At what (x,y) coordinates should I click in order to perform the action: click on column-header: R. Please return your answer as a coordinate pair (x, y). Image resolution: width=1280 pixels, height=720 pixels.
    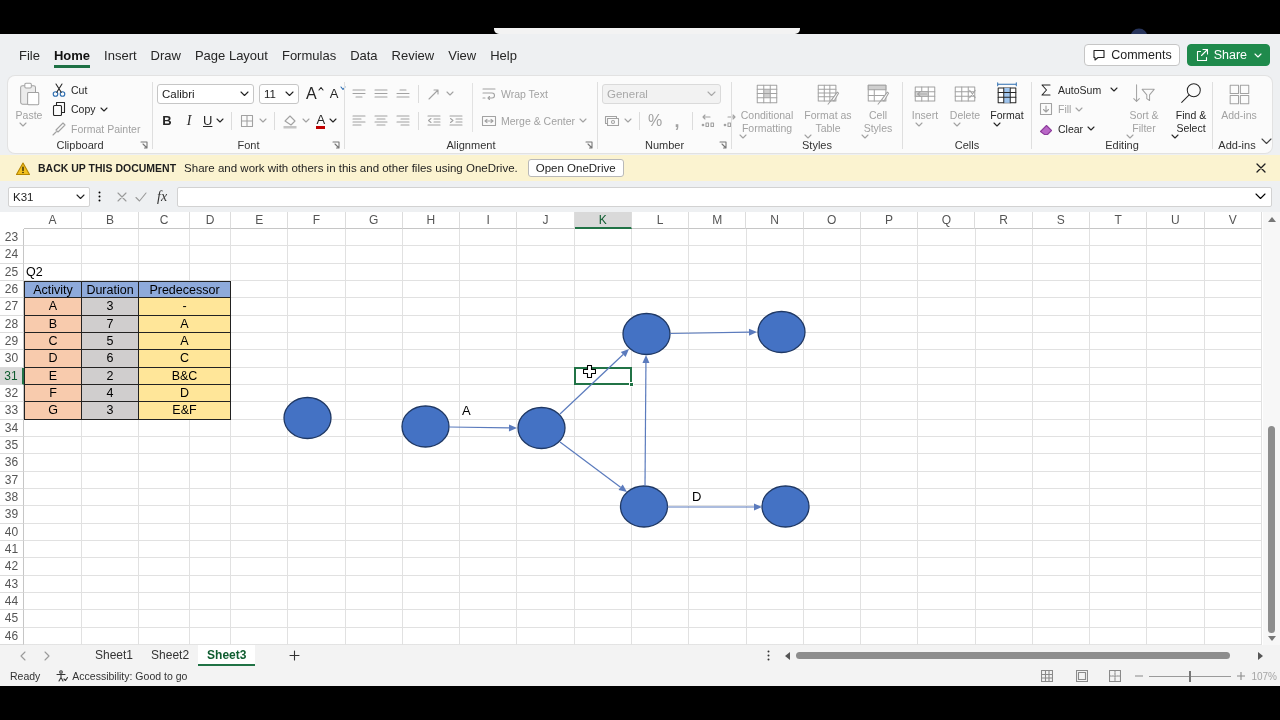
    Looking at the image, I should click on (1004, 220).